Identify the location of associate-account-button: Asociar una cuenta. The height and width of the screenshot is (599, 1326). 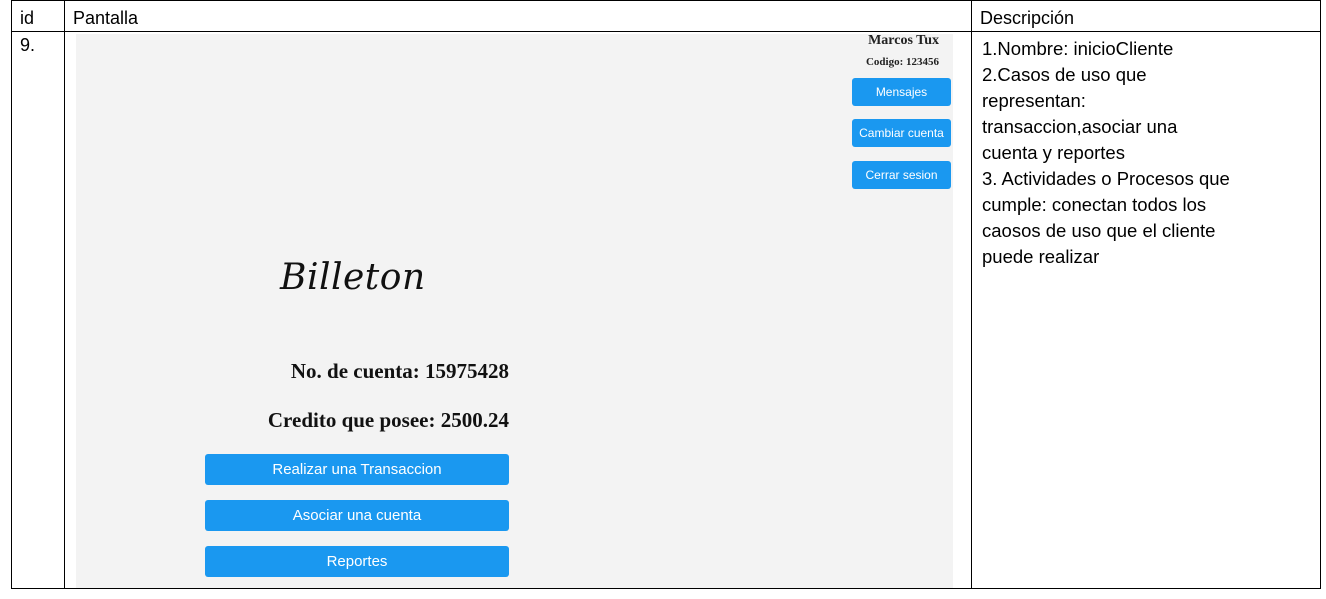
(357, 515).